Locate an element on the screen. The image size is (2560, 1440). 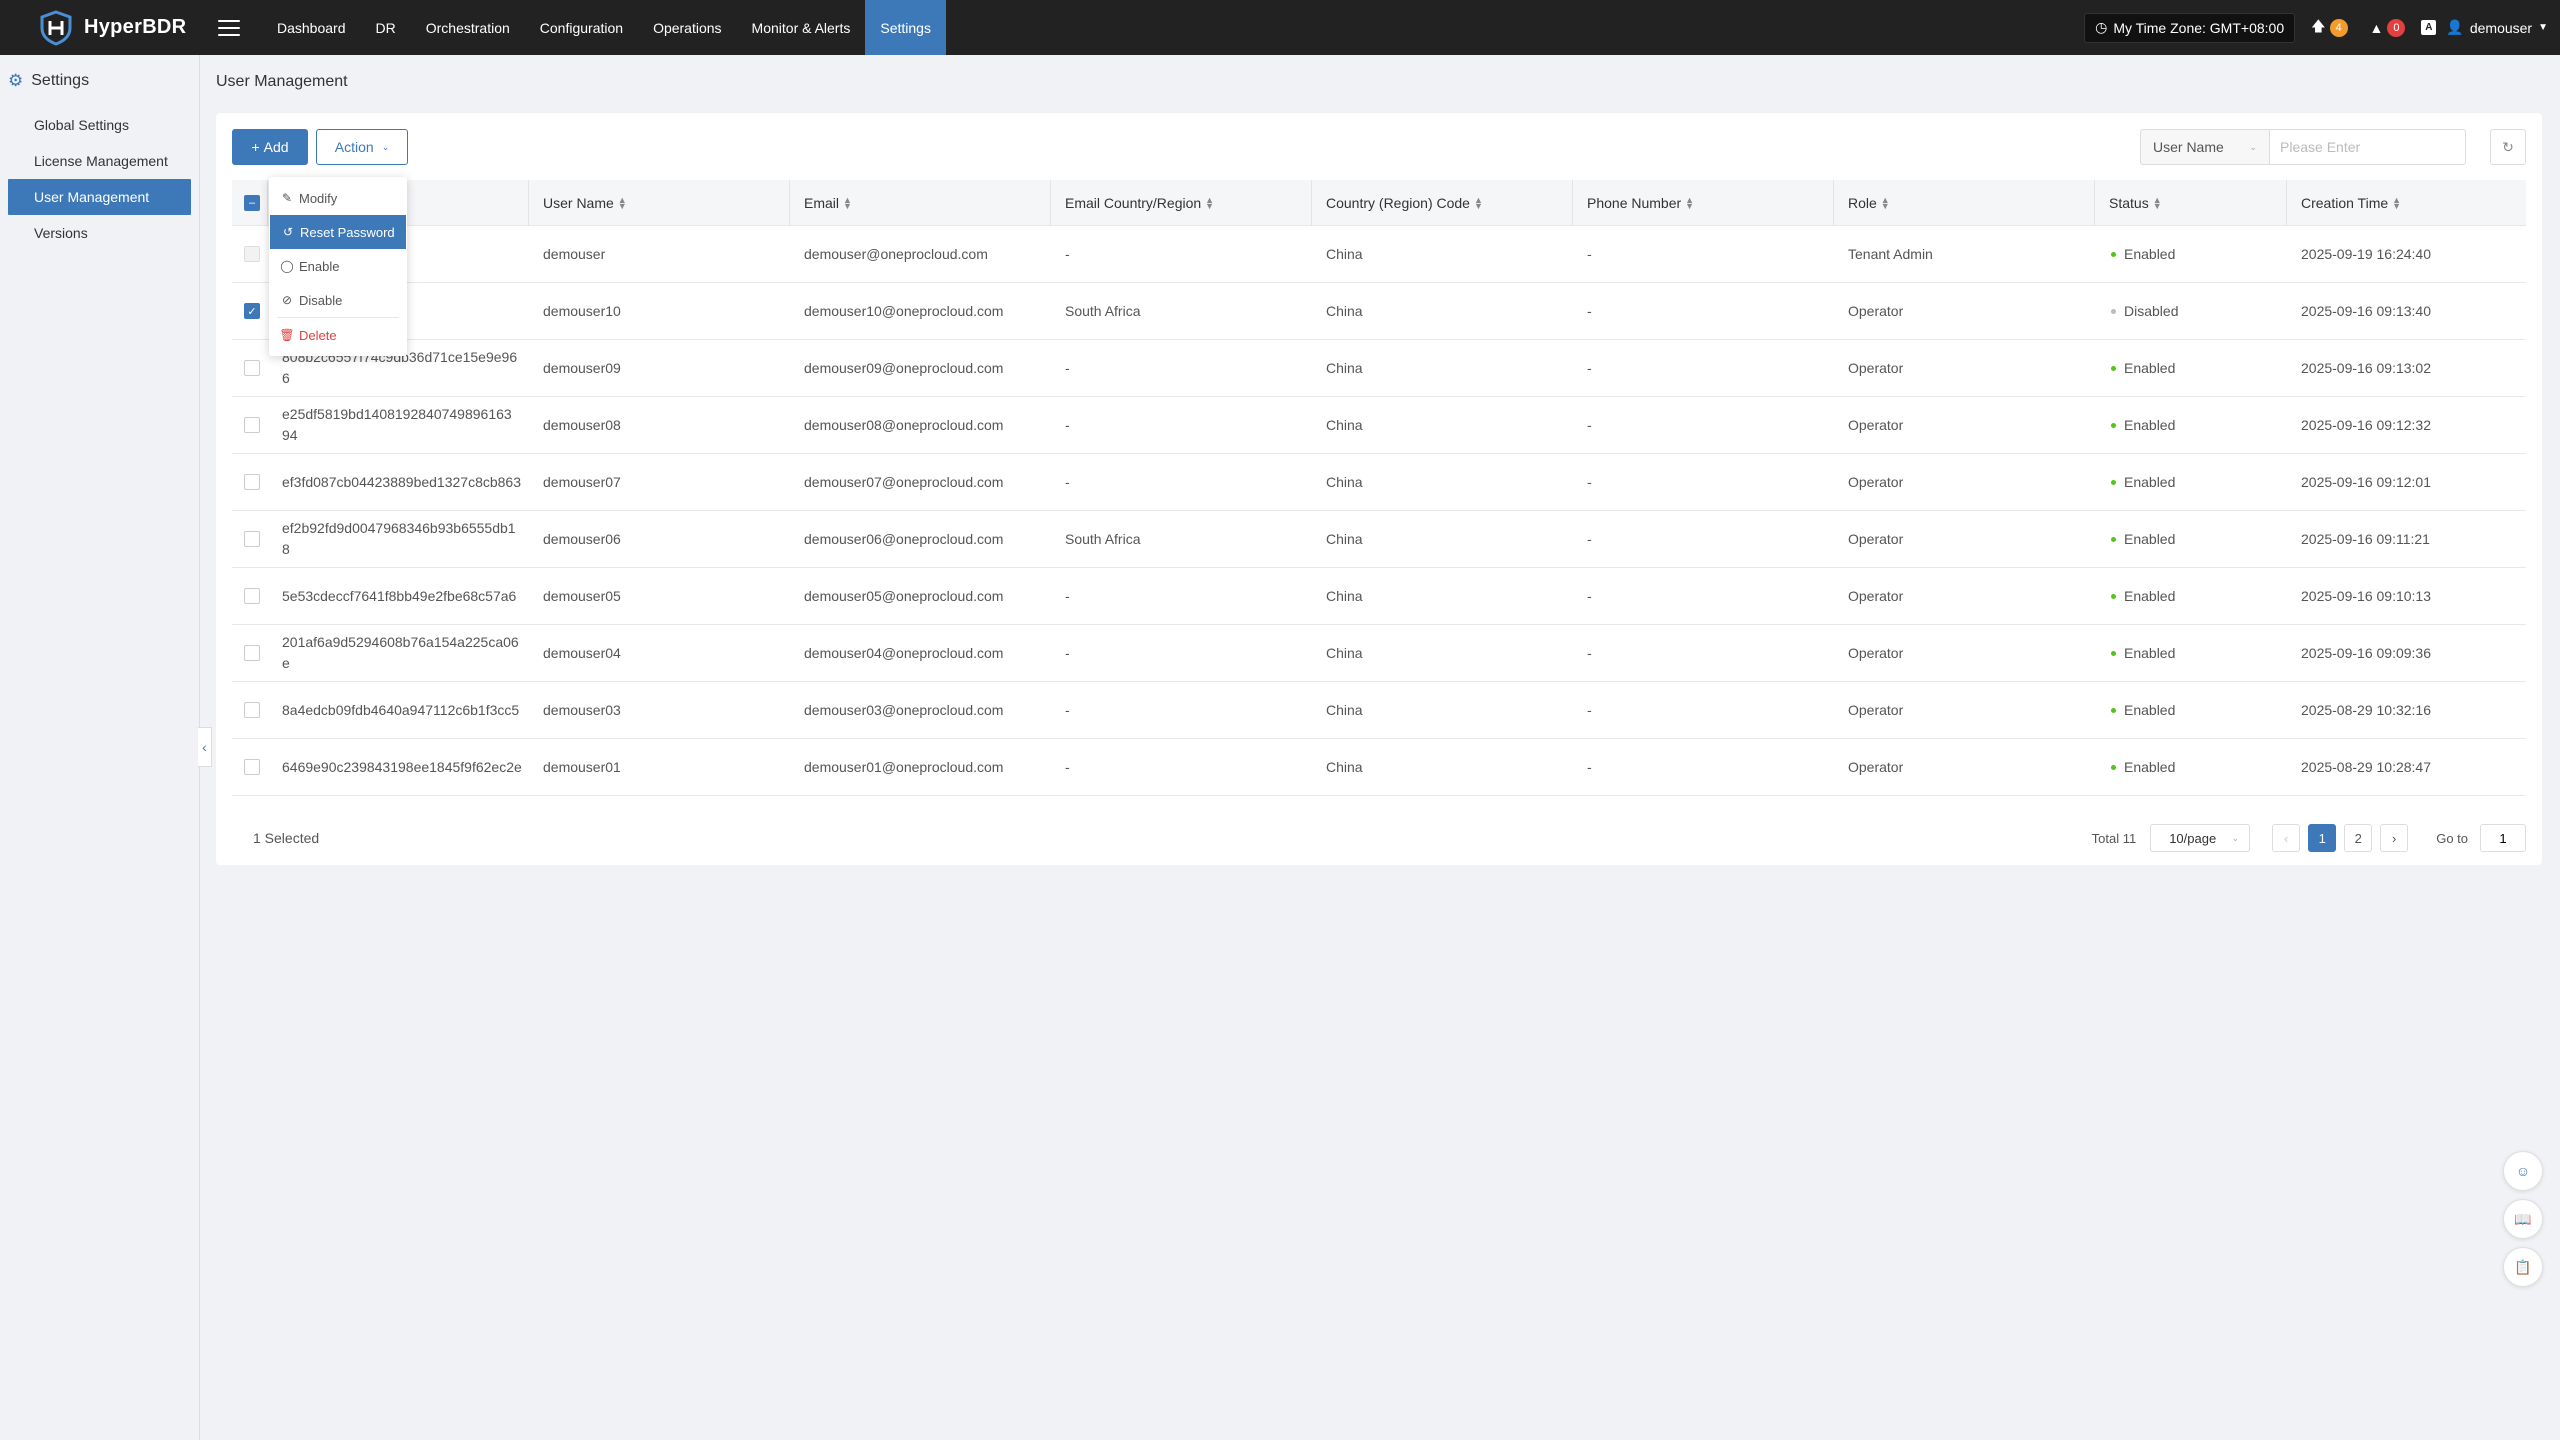
nav-configuration: Configuration is located at coordinates (581, 27).